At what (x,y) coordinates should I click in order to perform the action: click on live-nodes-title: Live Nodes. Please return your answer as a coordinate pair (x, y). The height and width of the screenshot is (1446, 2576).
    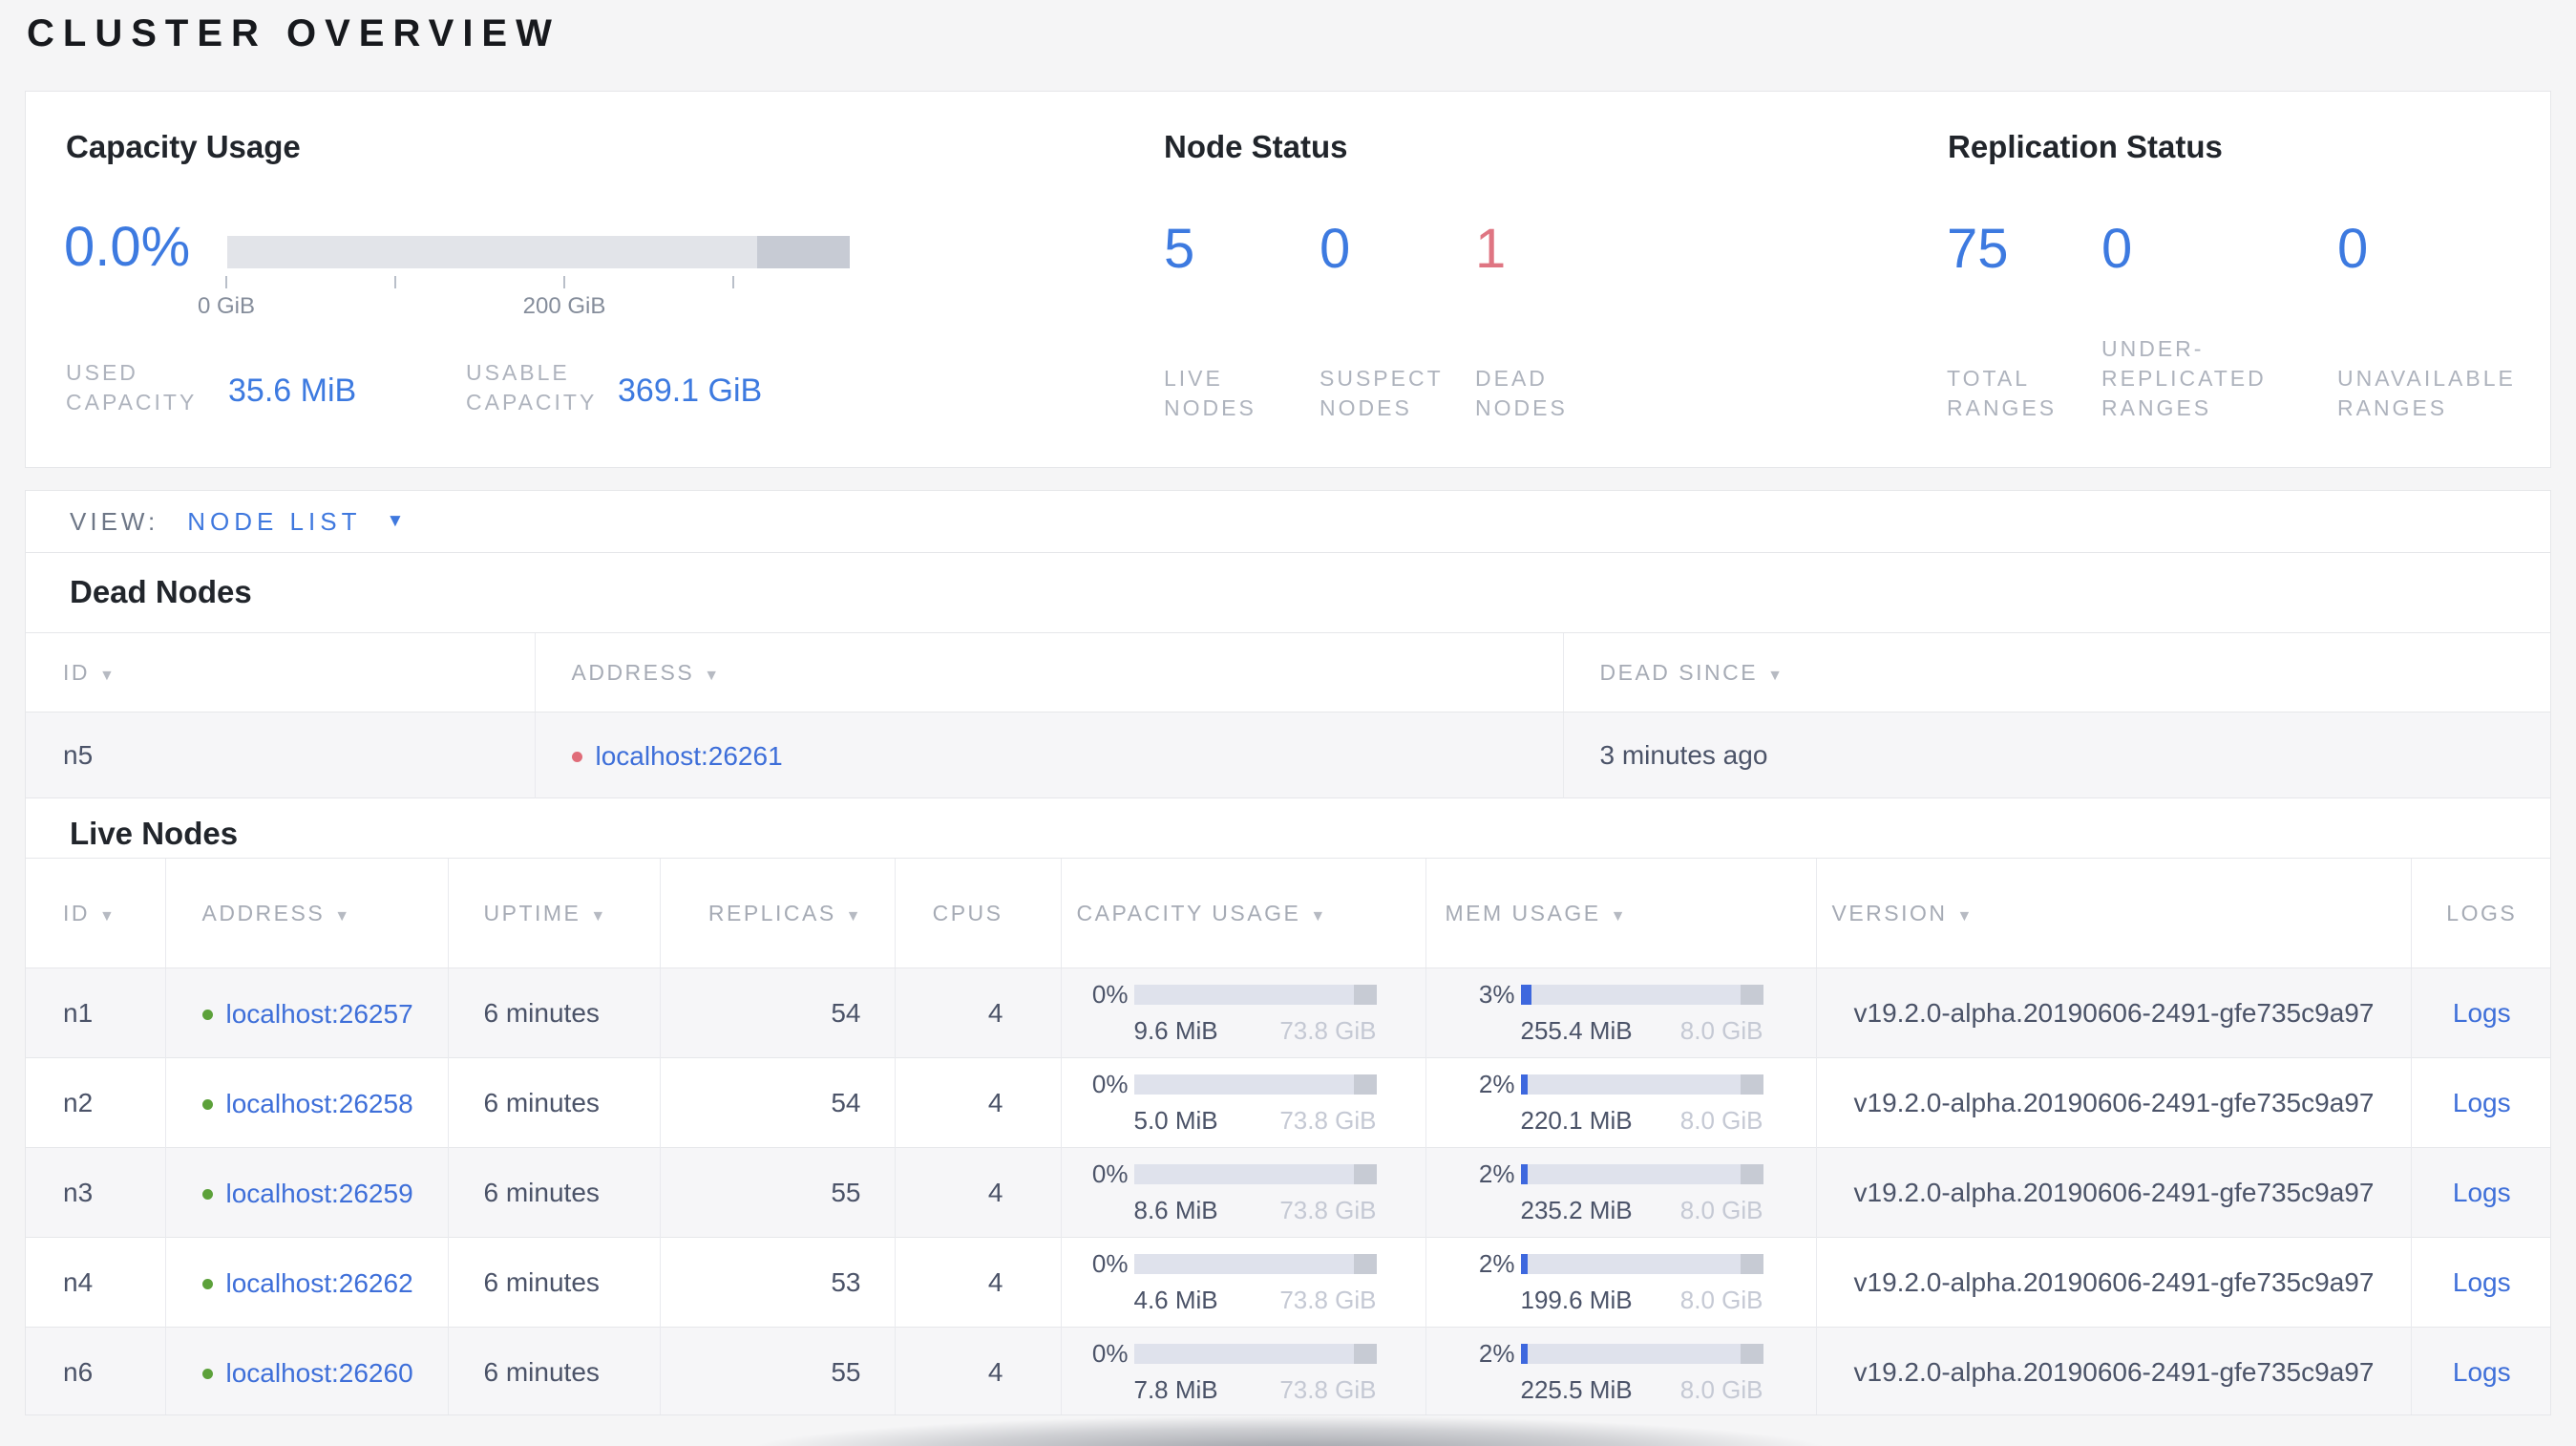
    Looking at the image, I should click on (154, 834).